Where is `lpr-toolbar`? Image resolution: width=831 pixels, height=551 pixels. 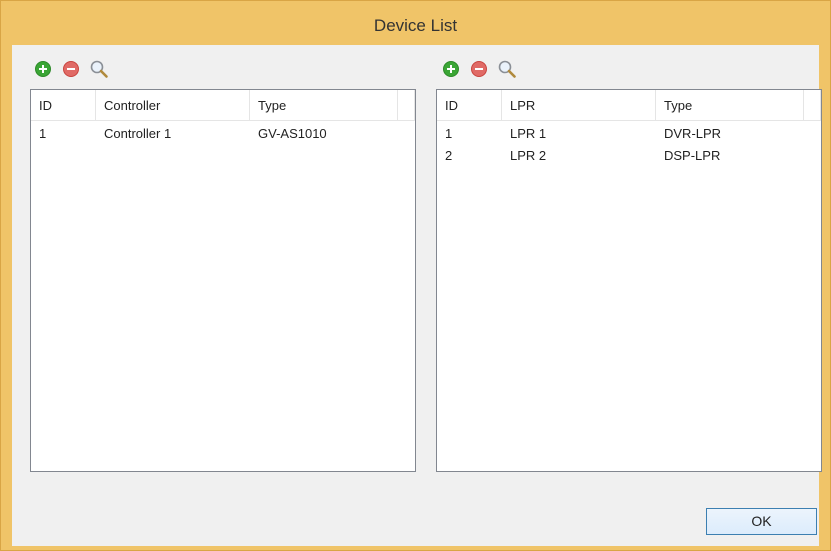 lpr-toolbar is located at coordinates (479, 69).